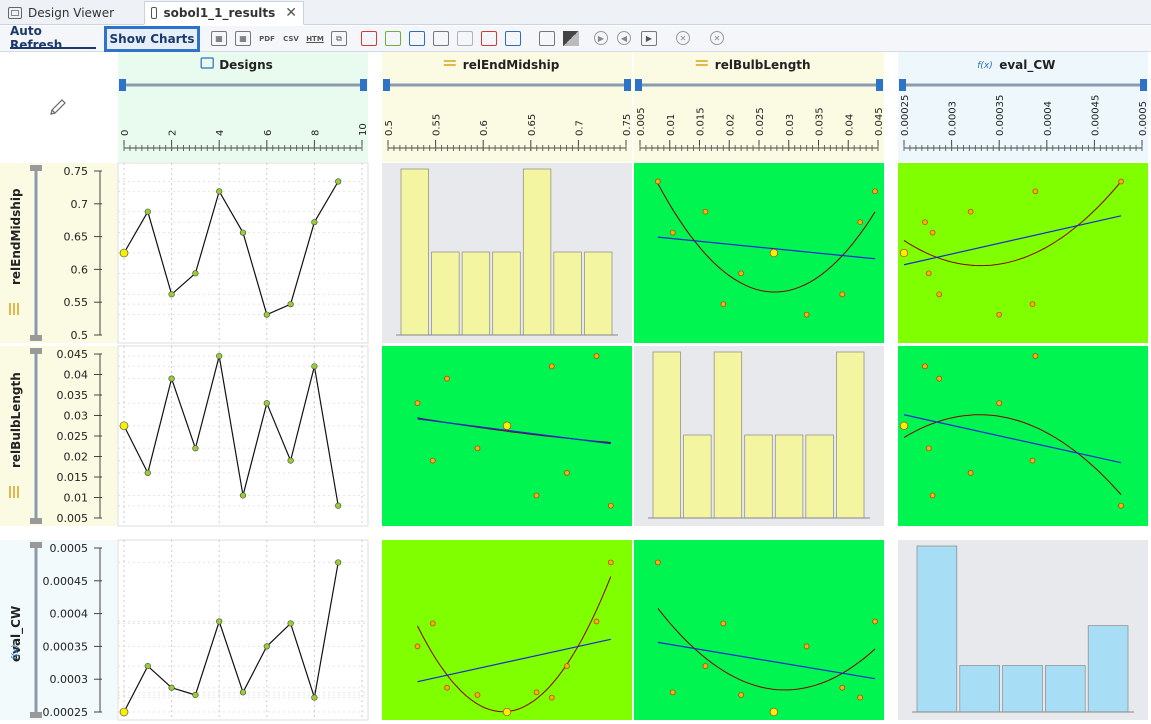 Image resolution: width=1151 pixels, height=724 pixels. What do you see at coordinates (339, 38) in the screenshot?
I see `copy-icon: ⧉` at bounding box center [339, 38].